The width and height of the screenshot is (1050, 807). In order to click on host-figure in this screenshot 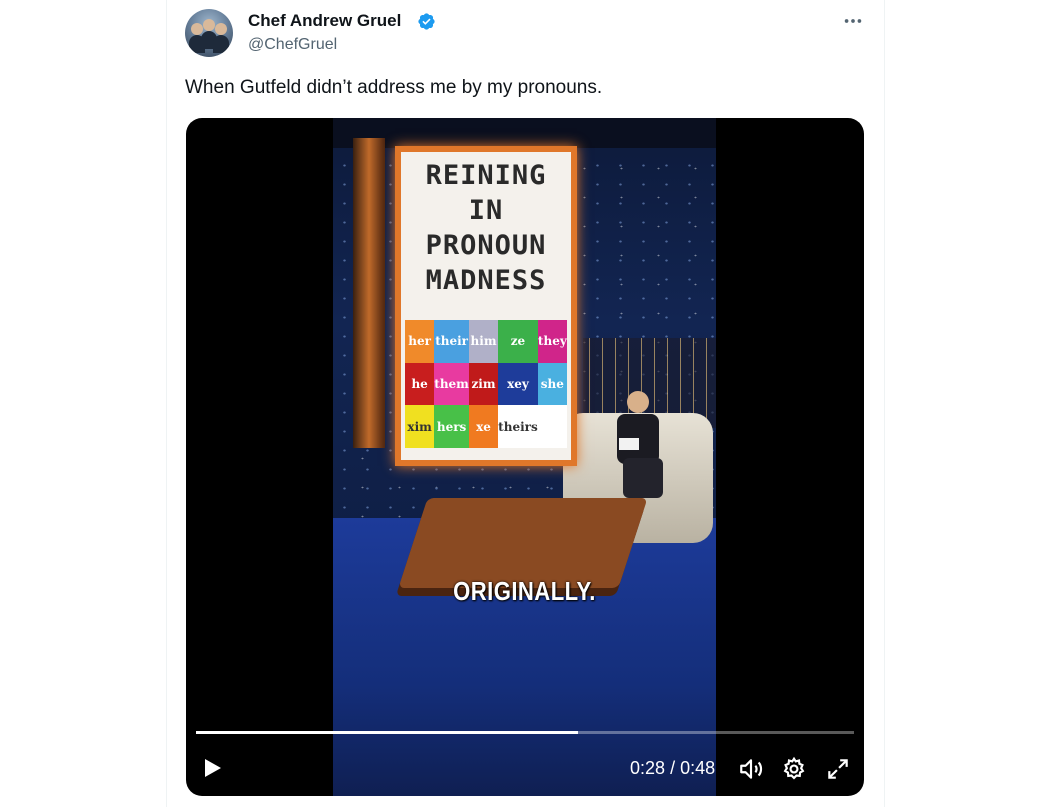, I will do `click(640, 444)`.